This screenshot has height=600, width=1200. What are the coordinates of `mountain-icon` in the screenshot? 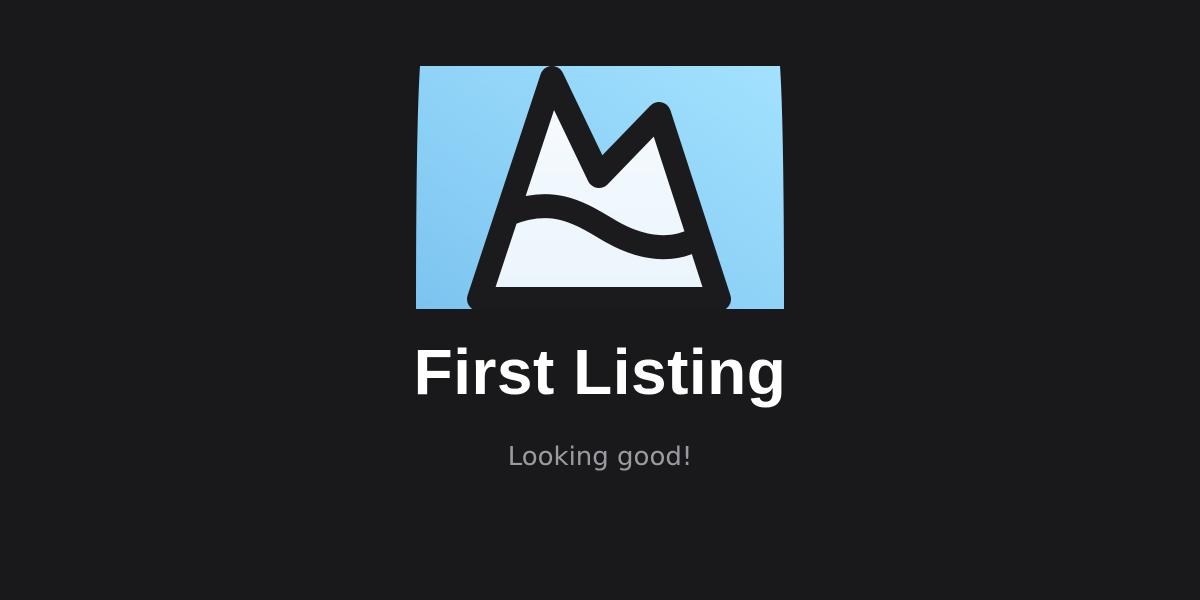 It's located at (600, 187).